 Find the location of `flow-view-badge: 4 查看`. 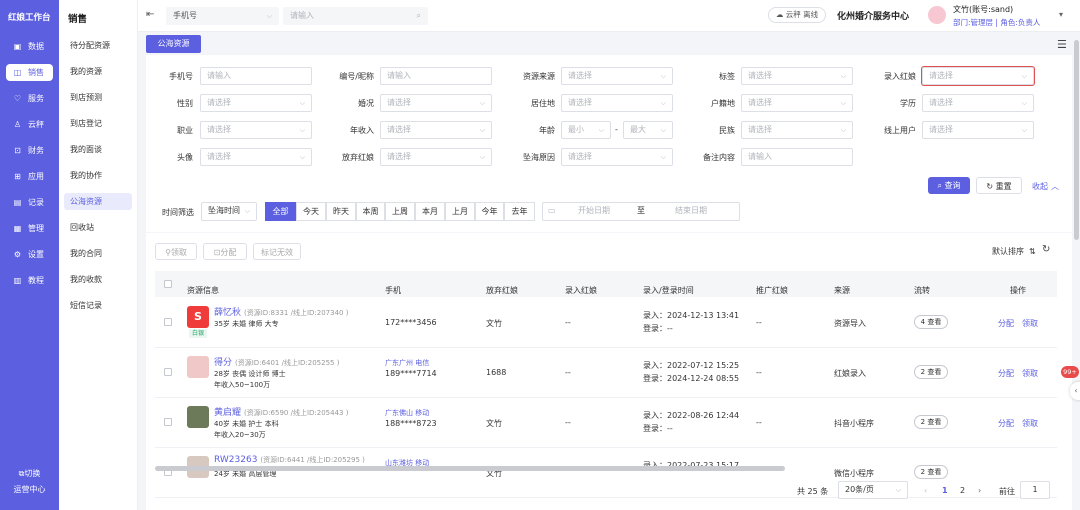

flow-view-badge: 4 查看 is located at coordinates (931, 322).